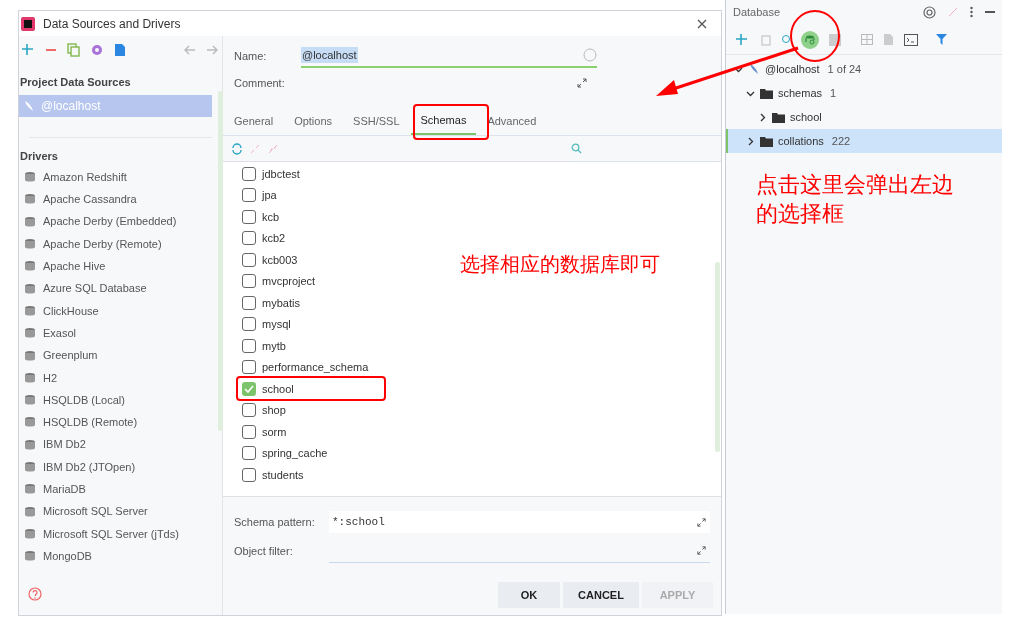 The height and width of the screenshot is (624, 1022). I want to click on schema-label: mytb, so click(274, 346).